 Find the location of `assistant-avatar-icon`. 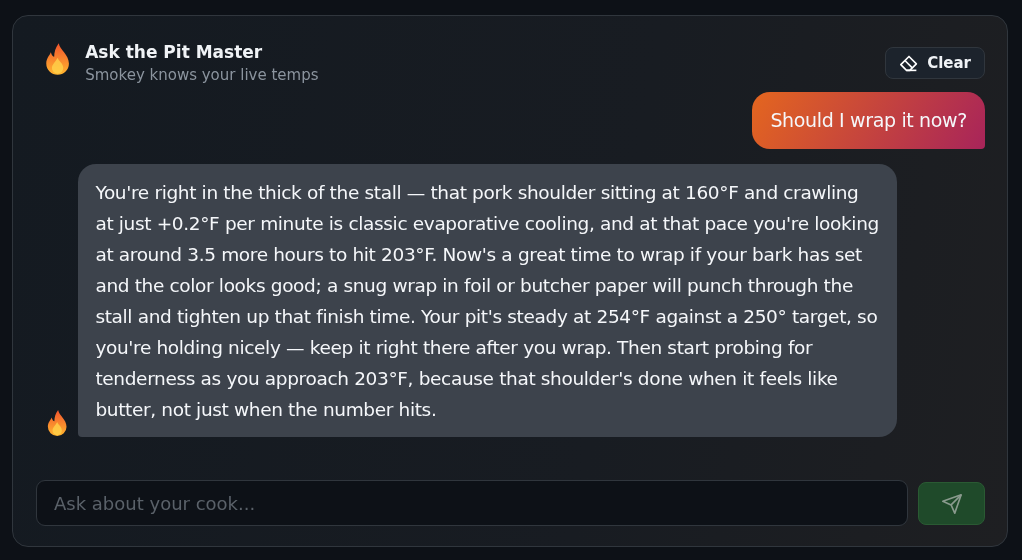

assistant-avatar-icon is located at coordinates (57, 423).